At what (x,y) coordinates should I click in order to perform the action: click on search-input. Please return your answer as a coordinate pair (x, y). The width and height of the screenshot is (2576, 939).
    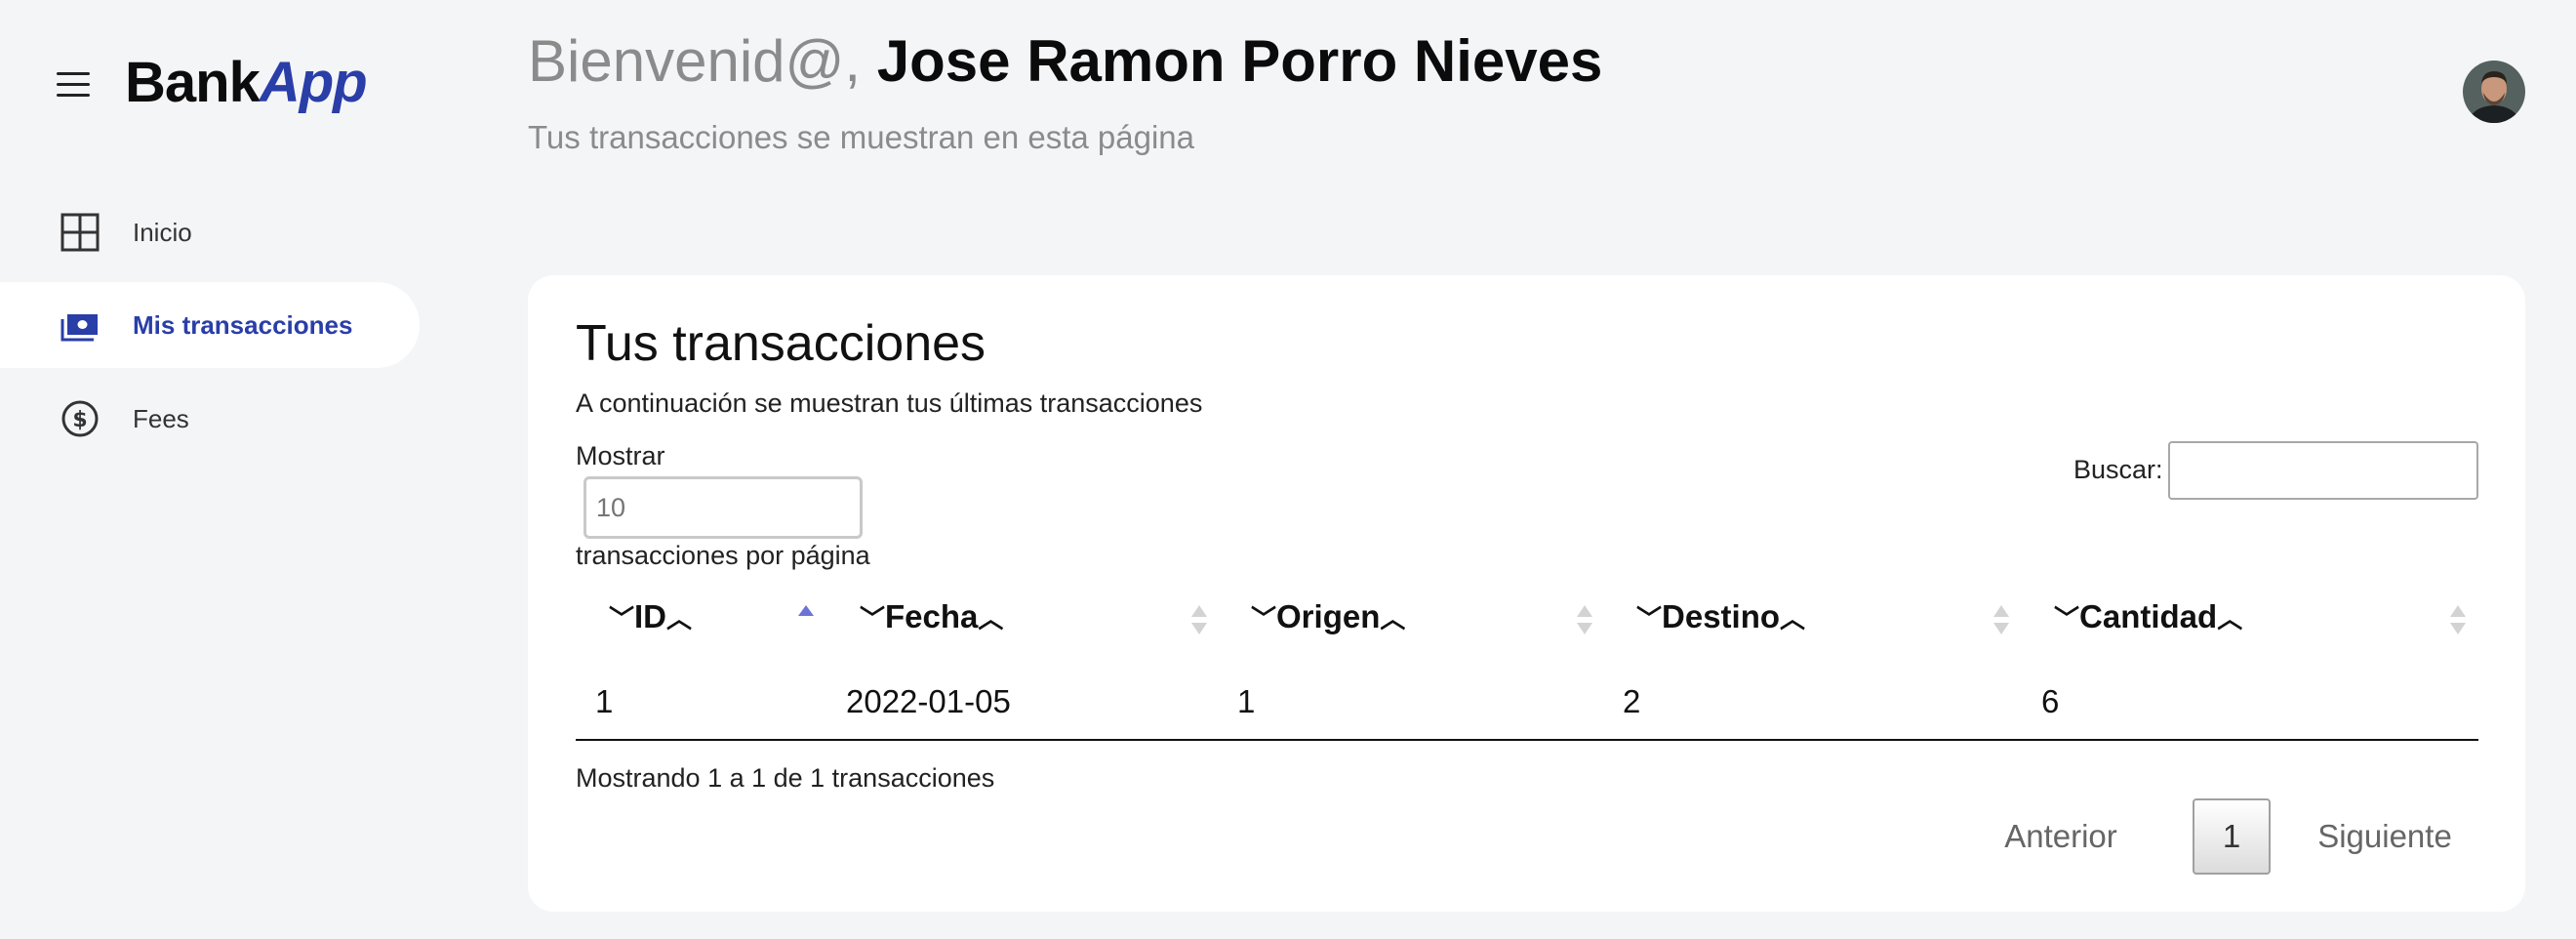
    Looking at the image, I should click on (2323, 470).